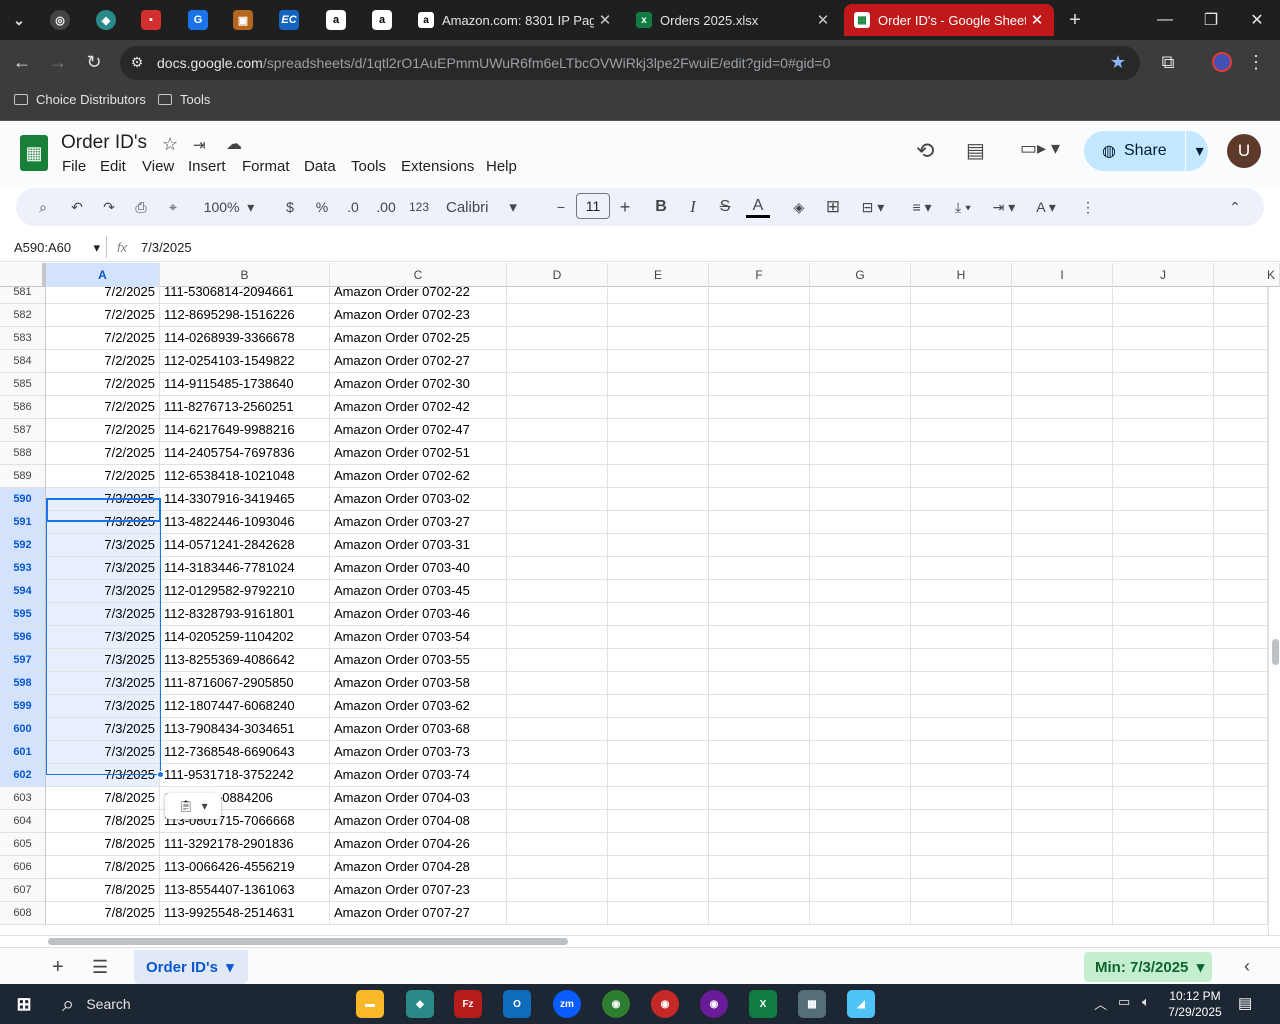  What do you see at coordinates (170, 144) in the screenshot?
I see `star-icon: ☆` at bounding box center [170, 144].